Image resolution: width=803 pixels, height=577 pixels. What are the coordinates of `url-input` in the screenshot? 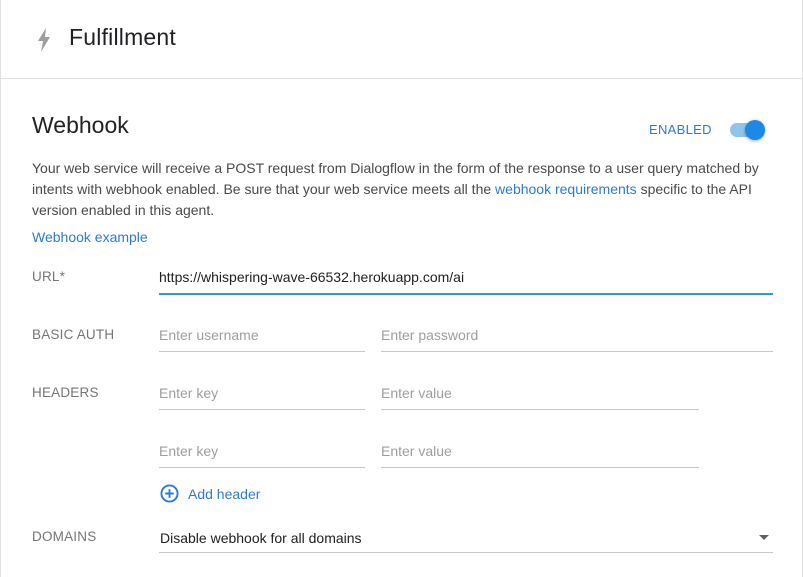 It's located at (466, 277).